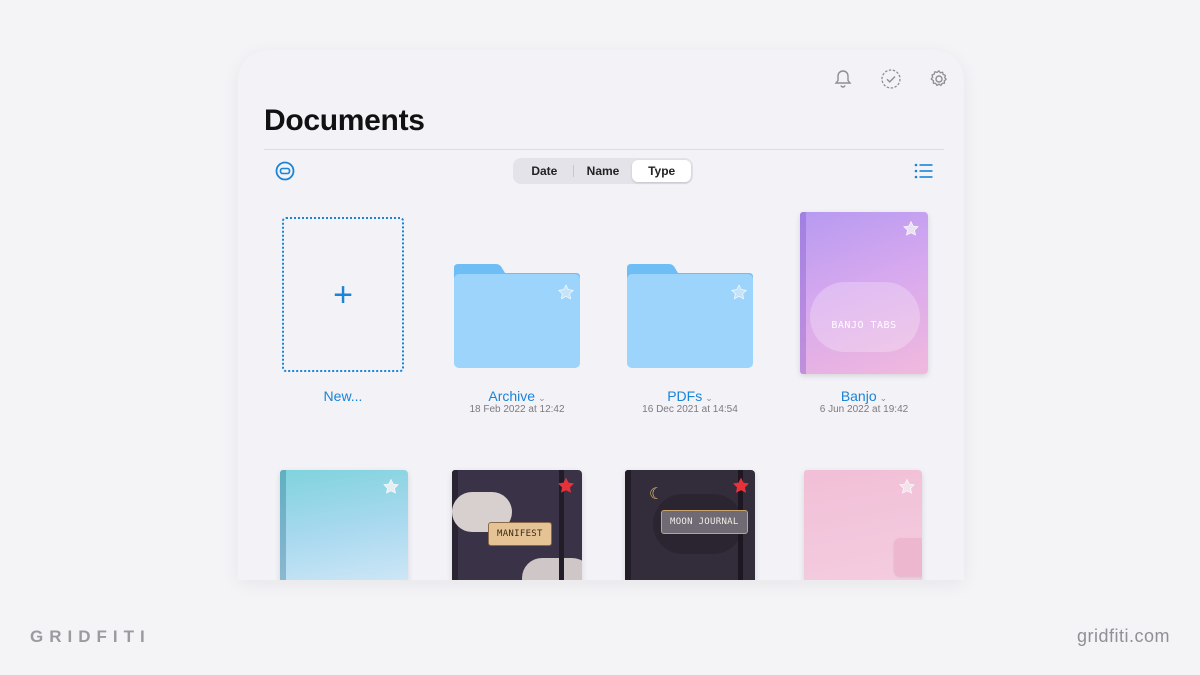 This screenshot has width=1200, height=675. Describe the element at coordinates (690, 409) in the screenshot. I see `folder-date-pdfs: 16 Dec 2021 at 14:54` at that location.